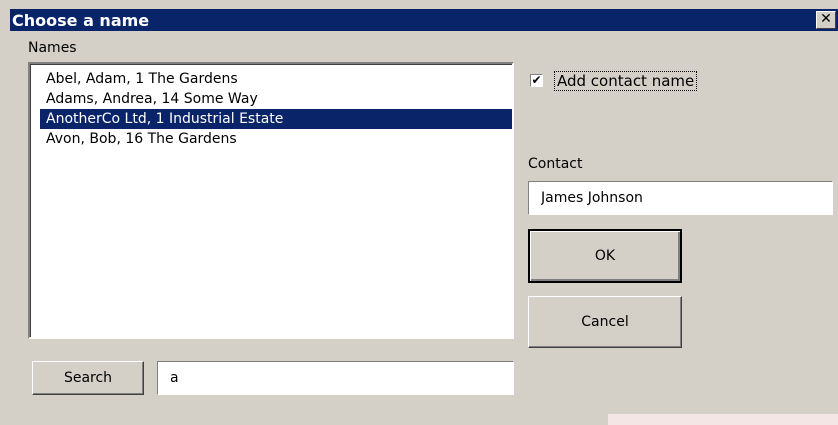  What do you see at coordinates (605, 322) in the screenshot?
I see `cancel-button: Cancel` at bounding box center [605, 322].